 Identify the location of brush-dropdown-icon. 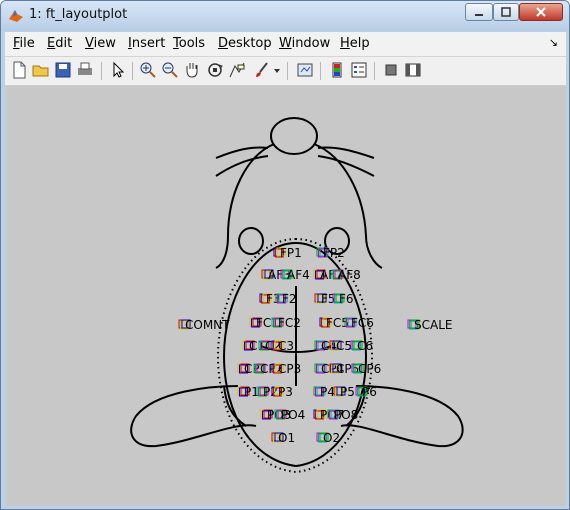
(277, 70).